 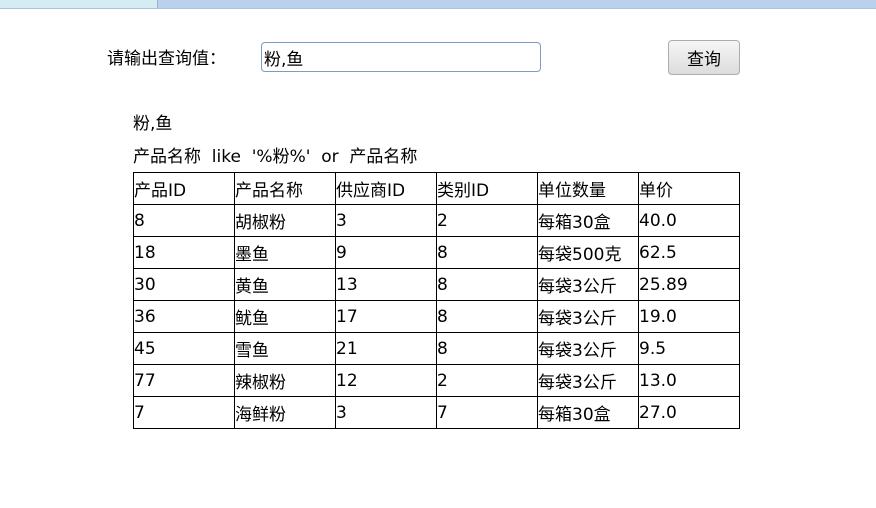 I want to click on cell-unit-price: 62.5, so click(x=689, y=252).